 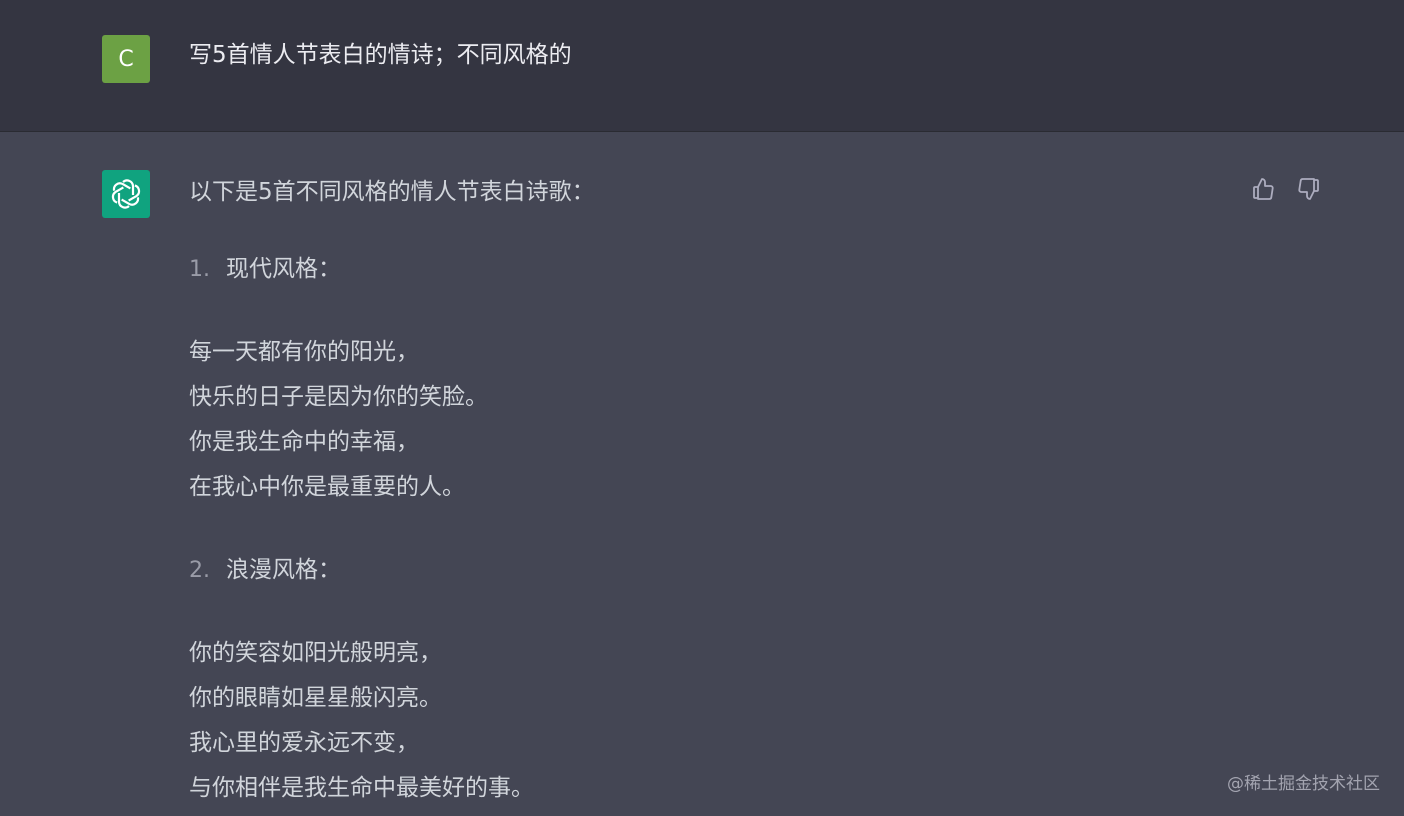 I want to click on poem-line: 在我心中你是最重要的人。, so click(x=327, y=487).